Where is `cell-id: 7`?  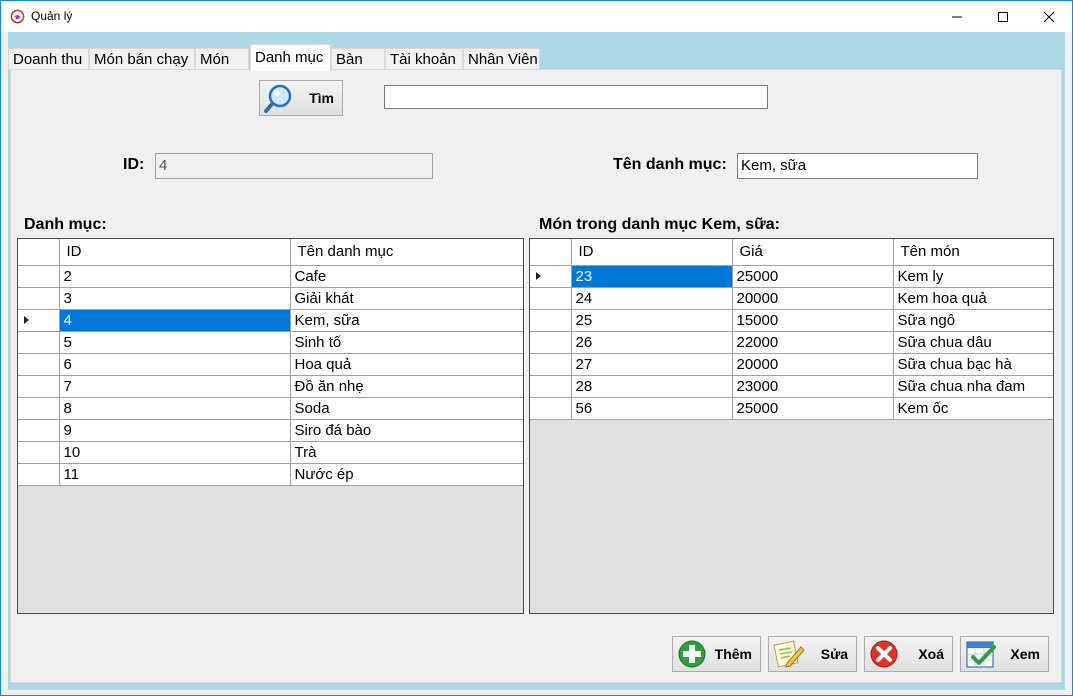
cell-id: 7 is located at coordinates (175, 386).